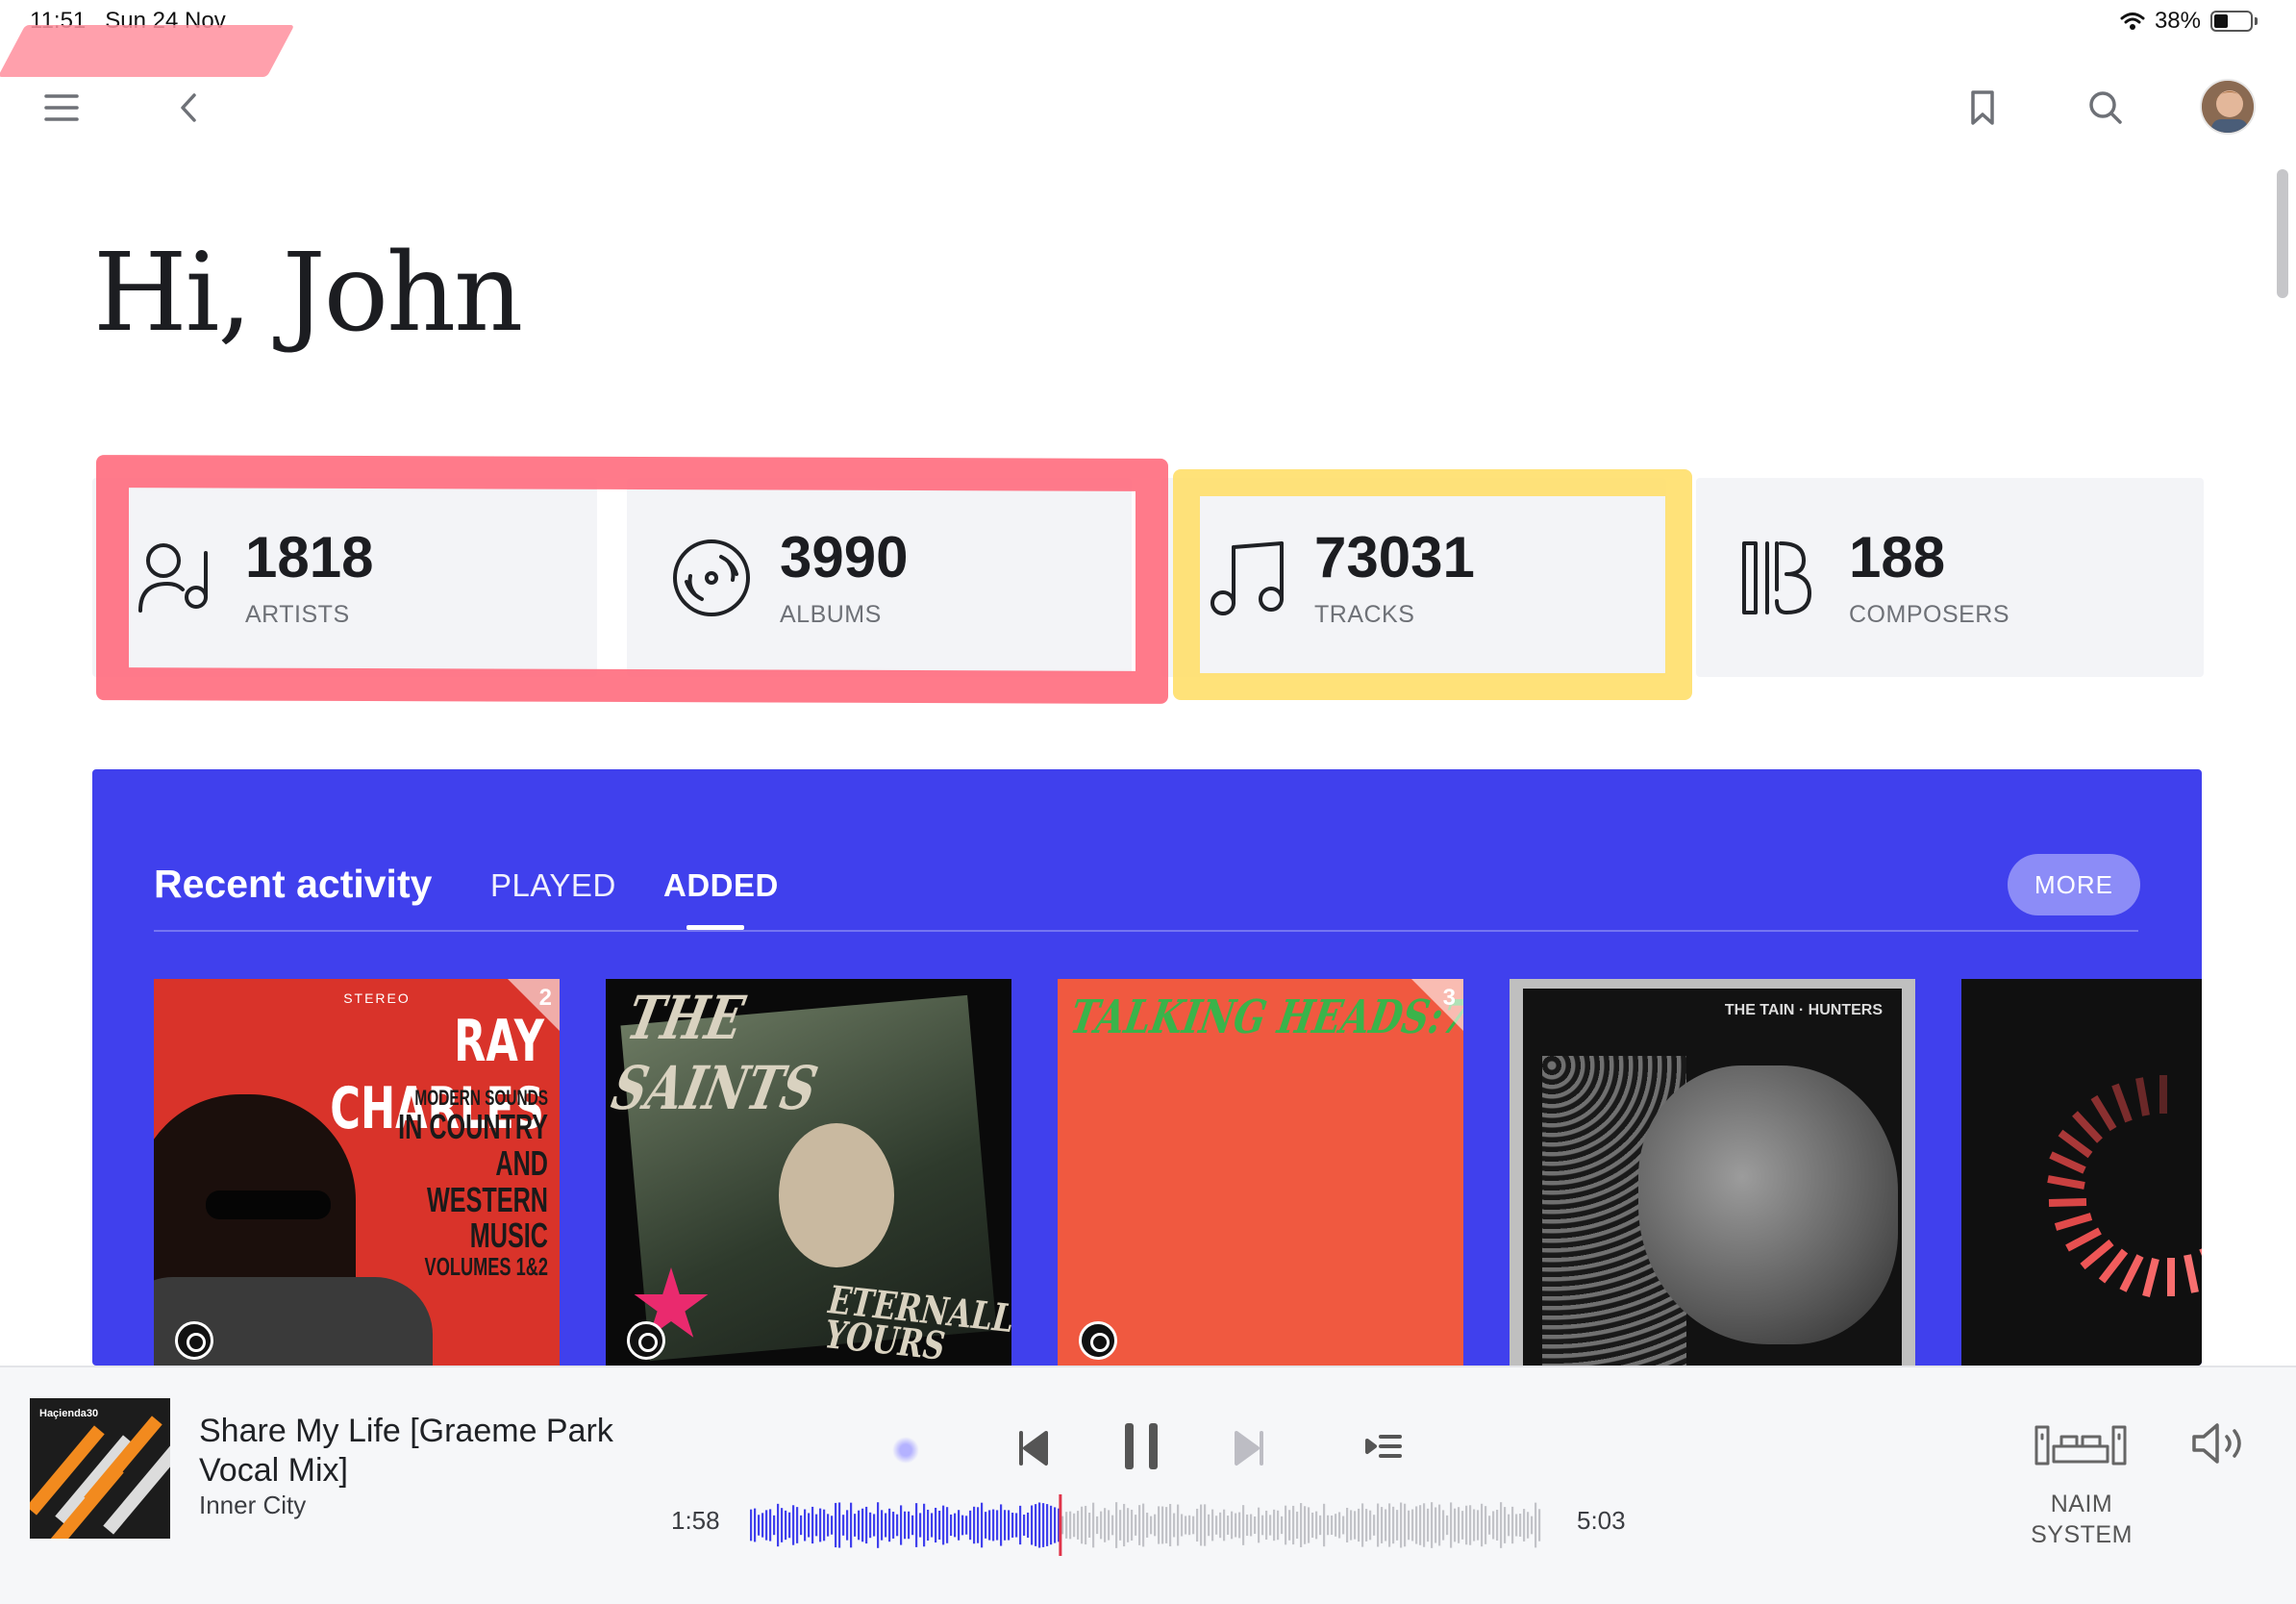 The image size is (2296, 1604). I want to click on search-icon, so click(2106, 108).